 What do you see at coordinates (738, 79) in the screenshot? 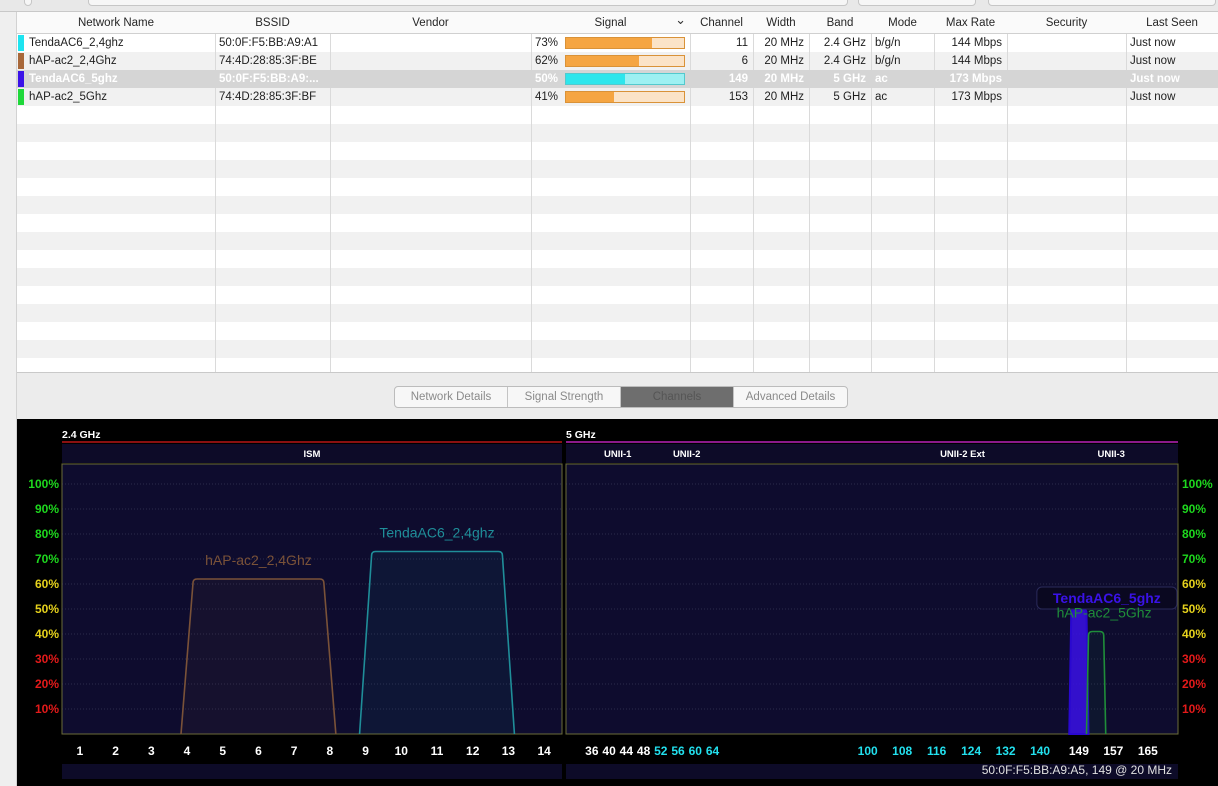
I see `cell-channel: 149` at bounding box center [738, 79].